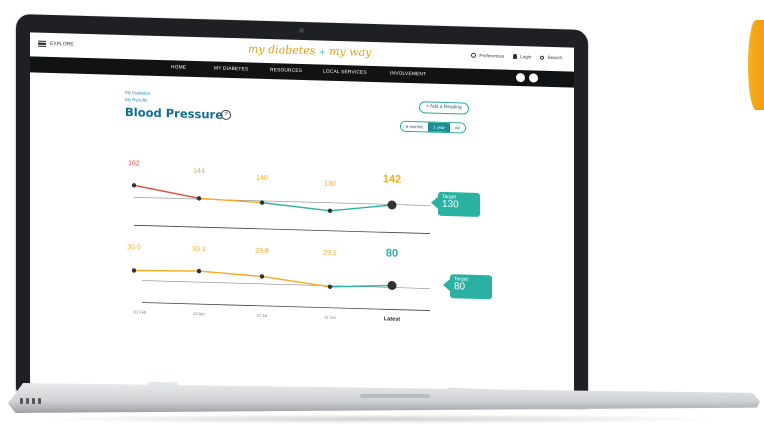 The height and width of the screenshot is (435, 764). I want to click on systolic-target-tag: Target 130, so click(459, 204).